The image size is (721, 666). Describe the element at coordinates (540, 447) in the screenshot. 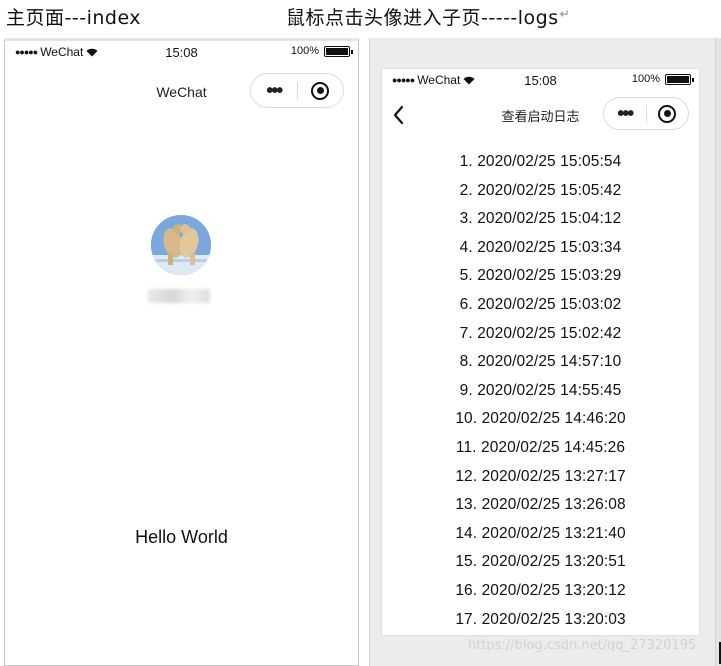

I see `log-entry: 11. 2020/02/25 14:45:26` at that location.